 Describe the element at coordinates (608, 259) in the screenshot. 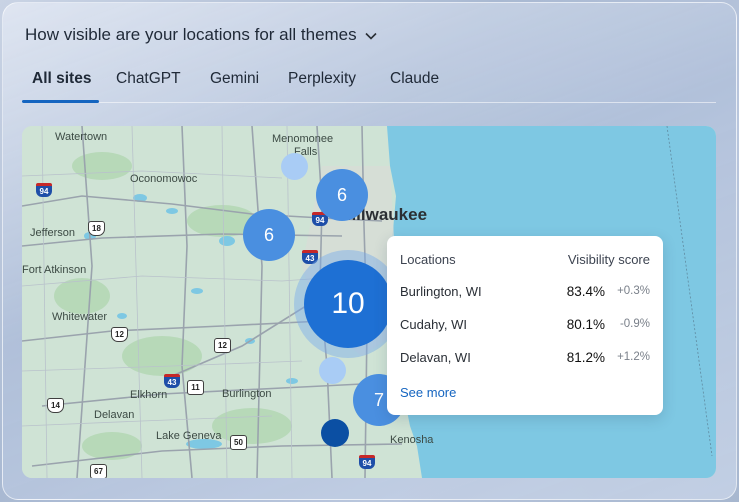

I see `popup-header-visibility-score: Visibility score` at that location.